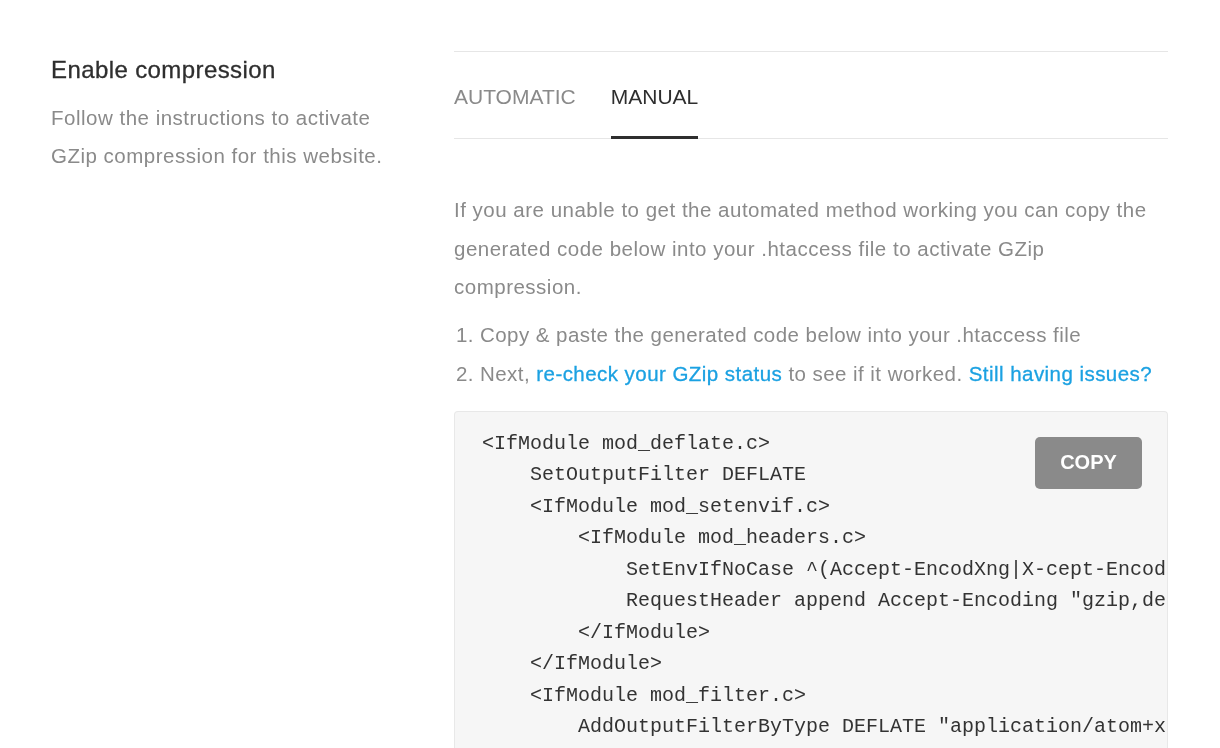 This screenshot has width=1220, height=748. Describe the element at coordinates (659, 373) in the screenshot. I see `text-link: re-check your GZip status` at that location.